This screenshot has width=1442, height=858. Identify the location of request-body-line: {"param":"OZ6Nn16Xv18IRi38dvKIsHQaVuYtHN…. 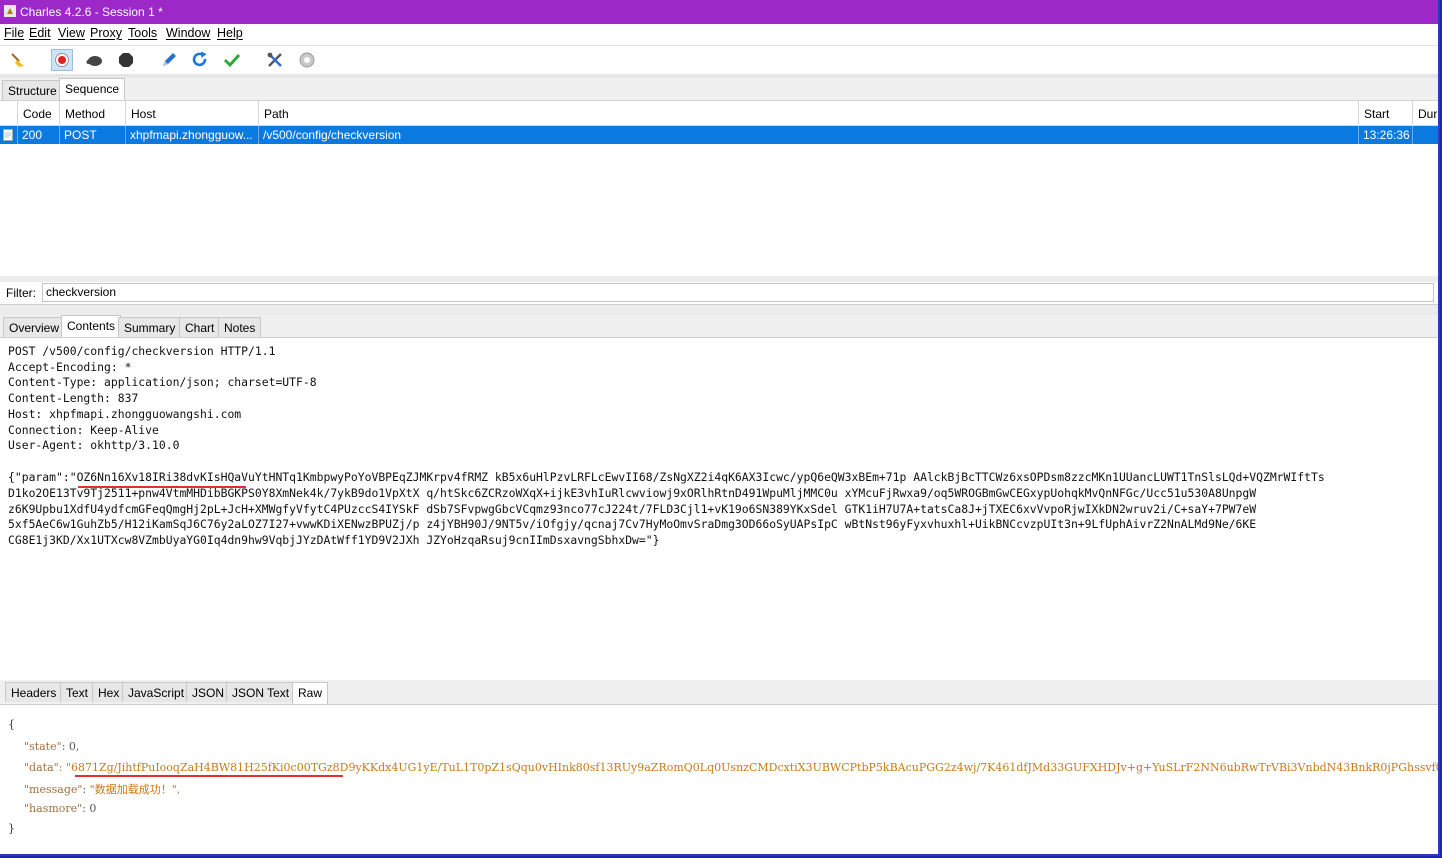
(666, 477).